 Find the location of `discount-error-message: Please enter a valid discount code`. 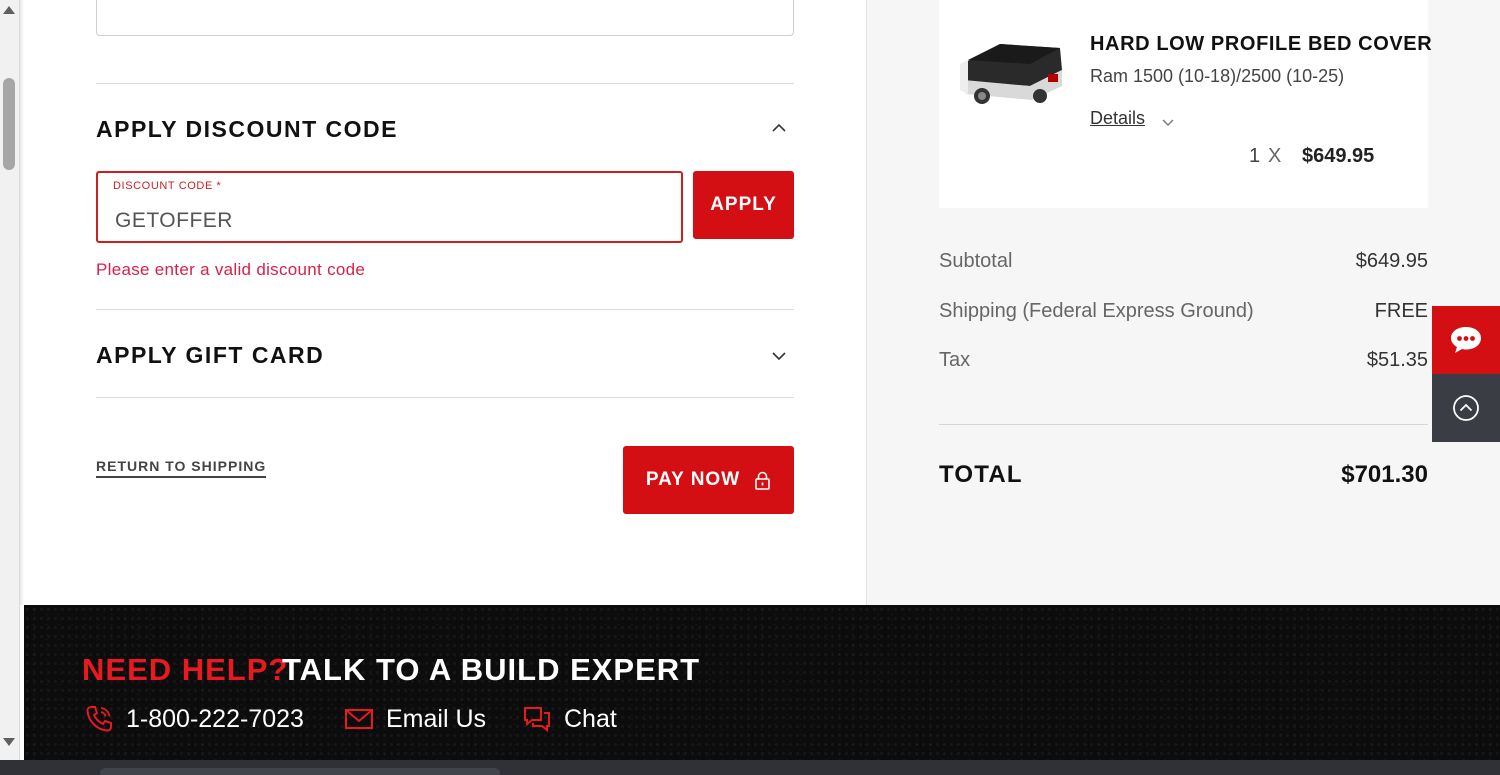

discount-error-message: Please enter a valid discount code is located at coordinates (231, 269).